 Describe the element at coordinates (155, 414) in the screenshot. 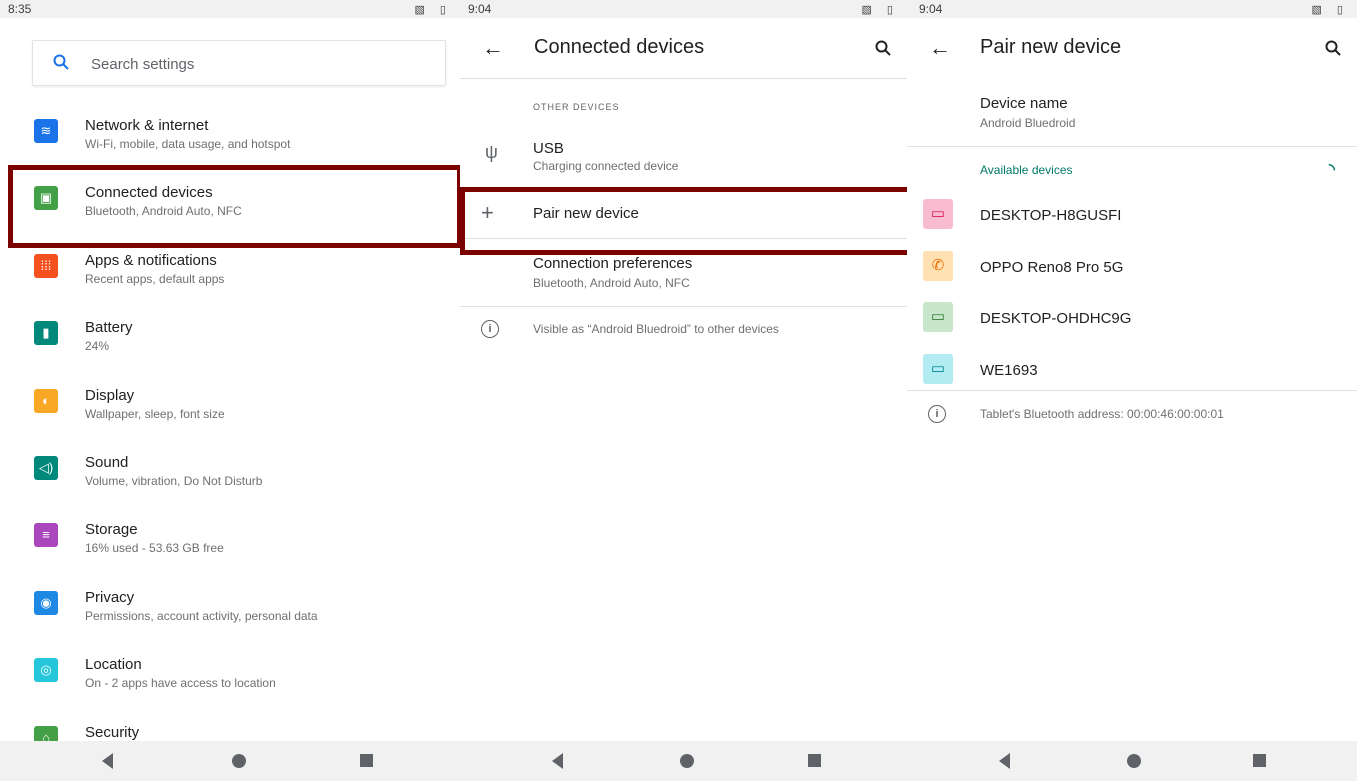

I see `settings-item-subtitle: Wallpaper, sleep, font size` at that location.